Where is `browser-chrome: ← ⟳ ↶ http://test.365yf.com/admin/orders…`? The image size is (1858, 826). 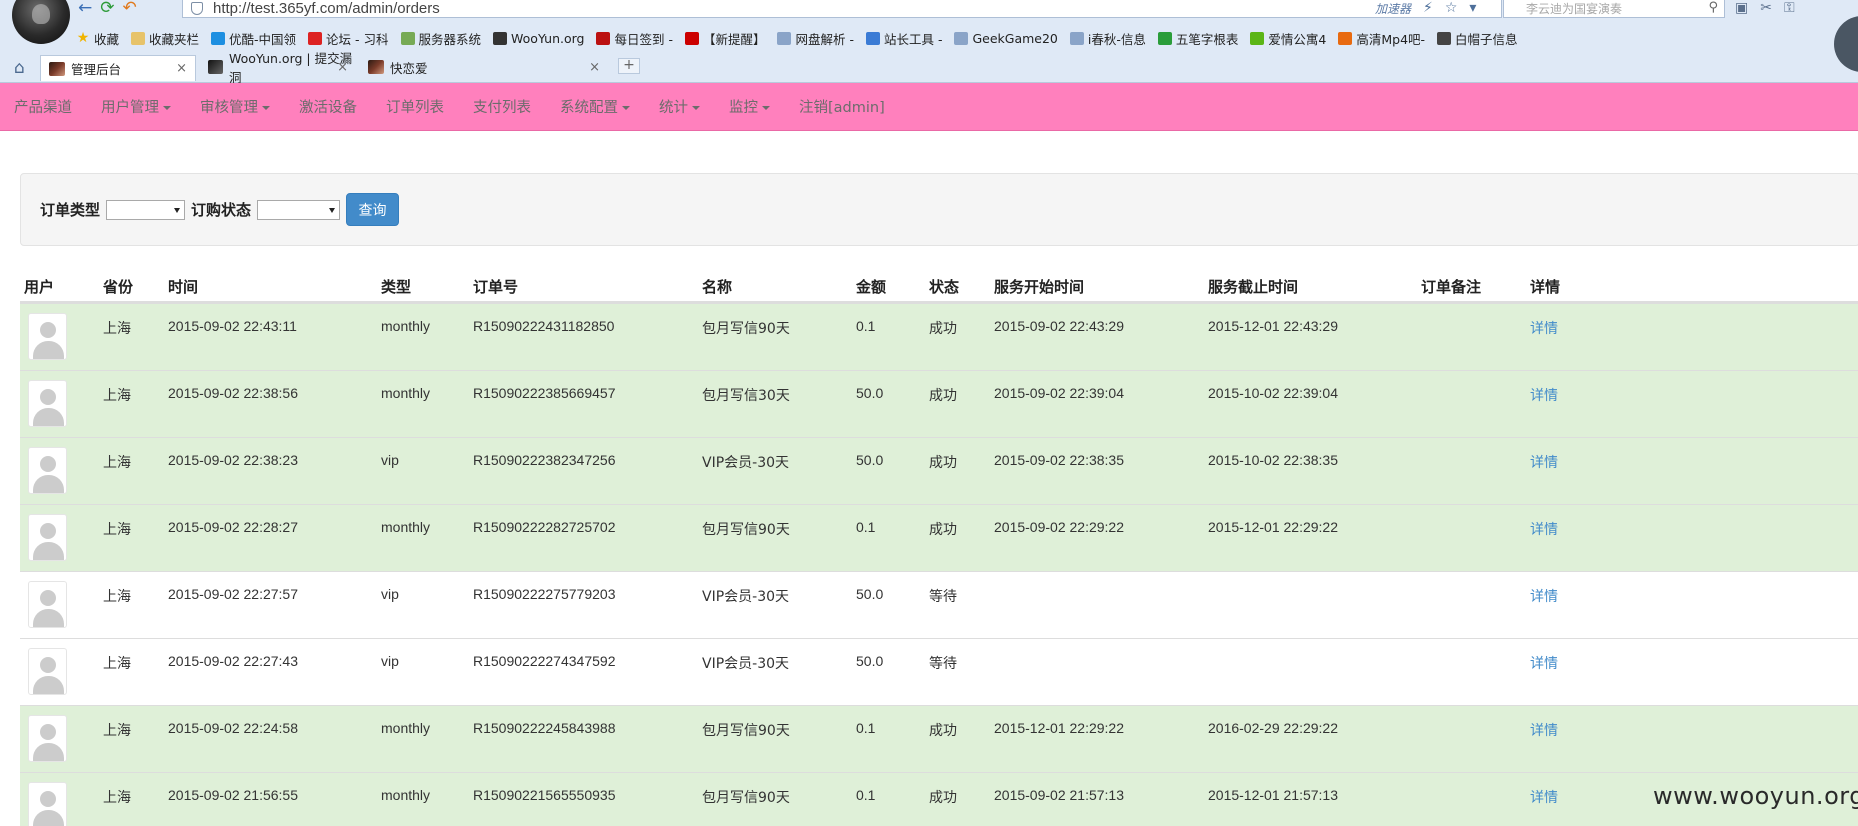
browser-chrome: ← ⟳ ↶ http://test.365yf.com/admin/orders… is located at coordinates (929, 42).